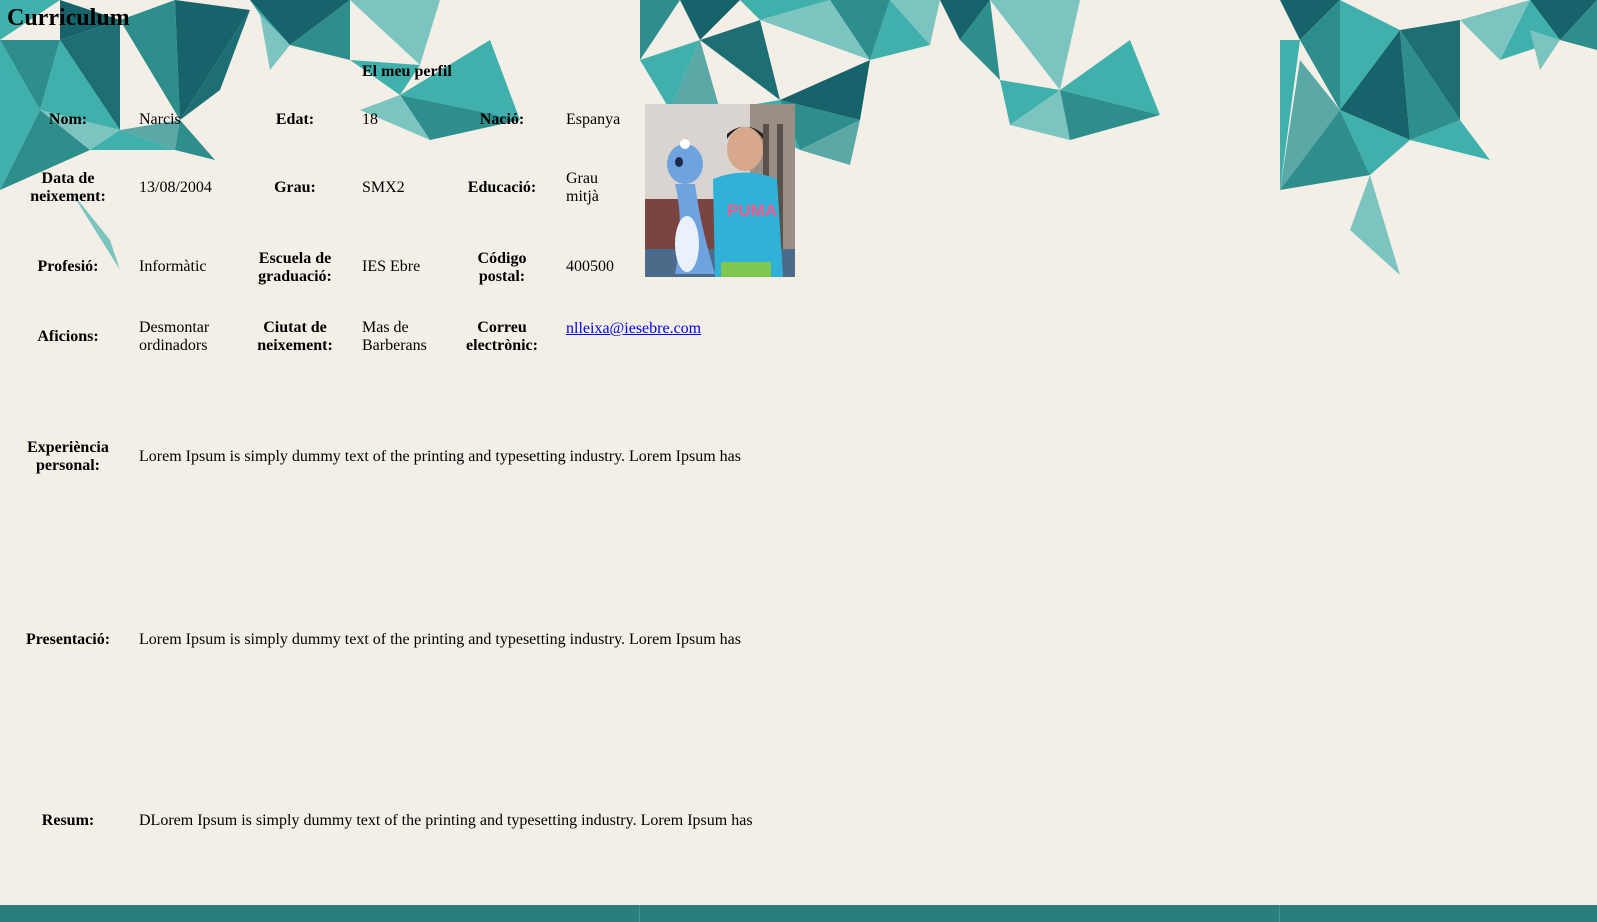 The image size is (1597, 922). I want to click on experiencia-label: Experiència personal:, so click(68, 456).